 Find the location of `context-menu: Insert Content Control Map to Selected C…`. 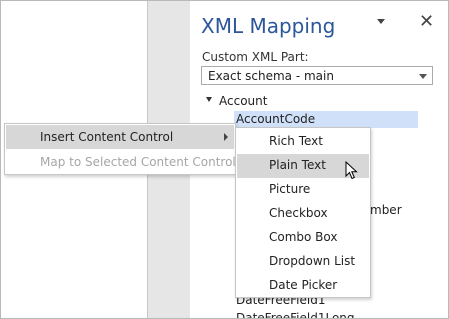

context-menu: Insert Content Control Map to Selected C… is located at coordinates (120, 149).